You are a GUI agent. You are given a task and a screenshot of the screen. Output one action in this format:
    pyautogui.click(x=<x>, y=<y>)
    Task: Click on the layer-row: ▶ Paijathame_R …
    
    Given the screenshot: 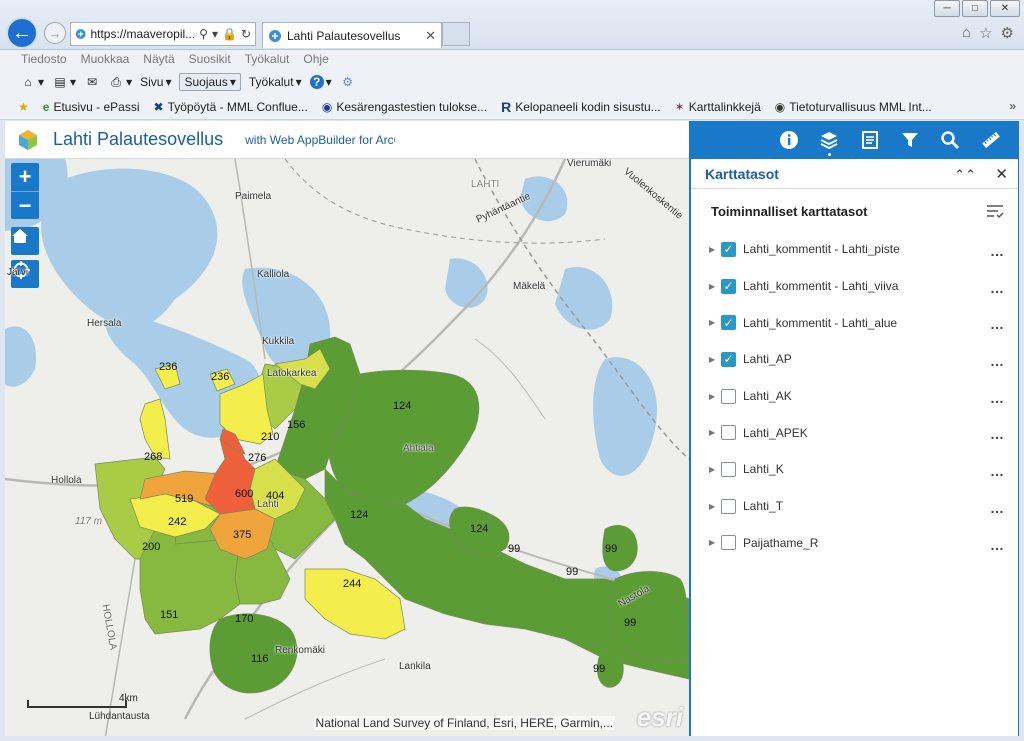 What is the action you would take?
    pyautogui.click(x=855, y=543)
    